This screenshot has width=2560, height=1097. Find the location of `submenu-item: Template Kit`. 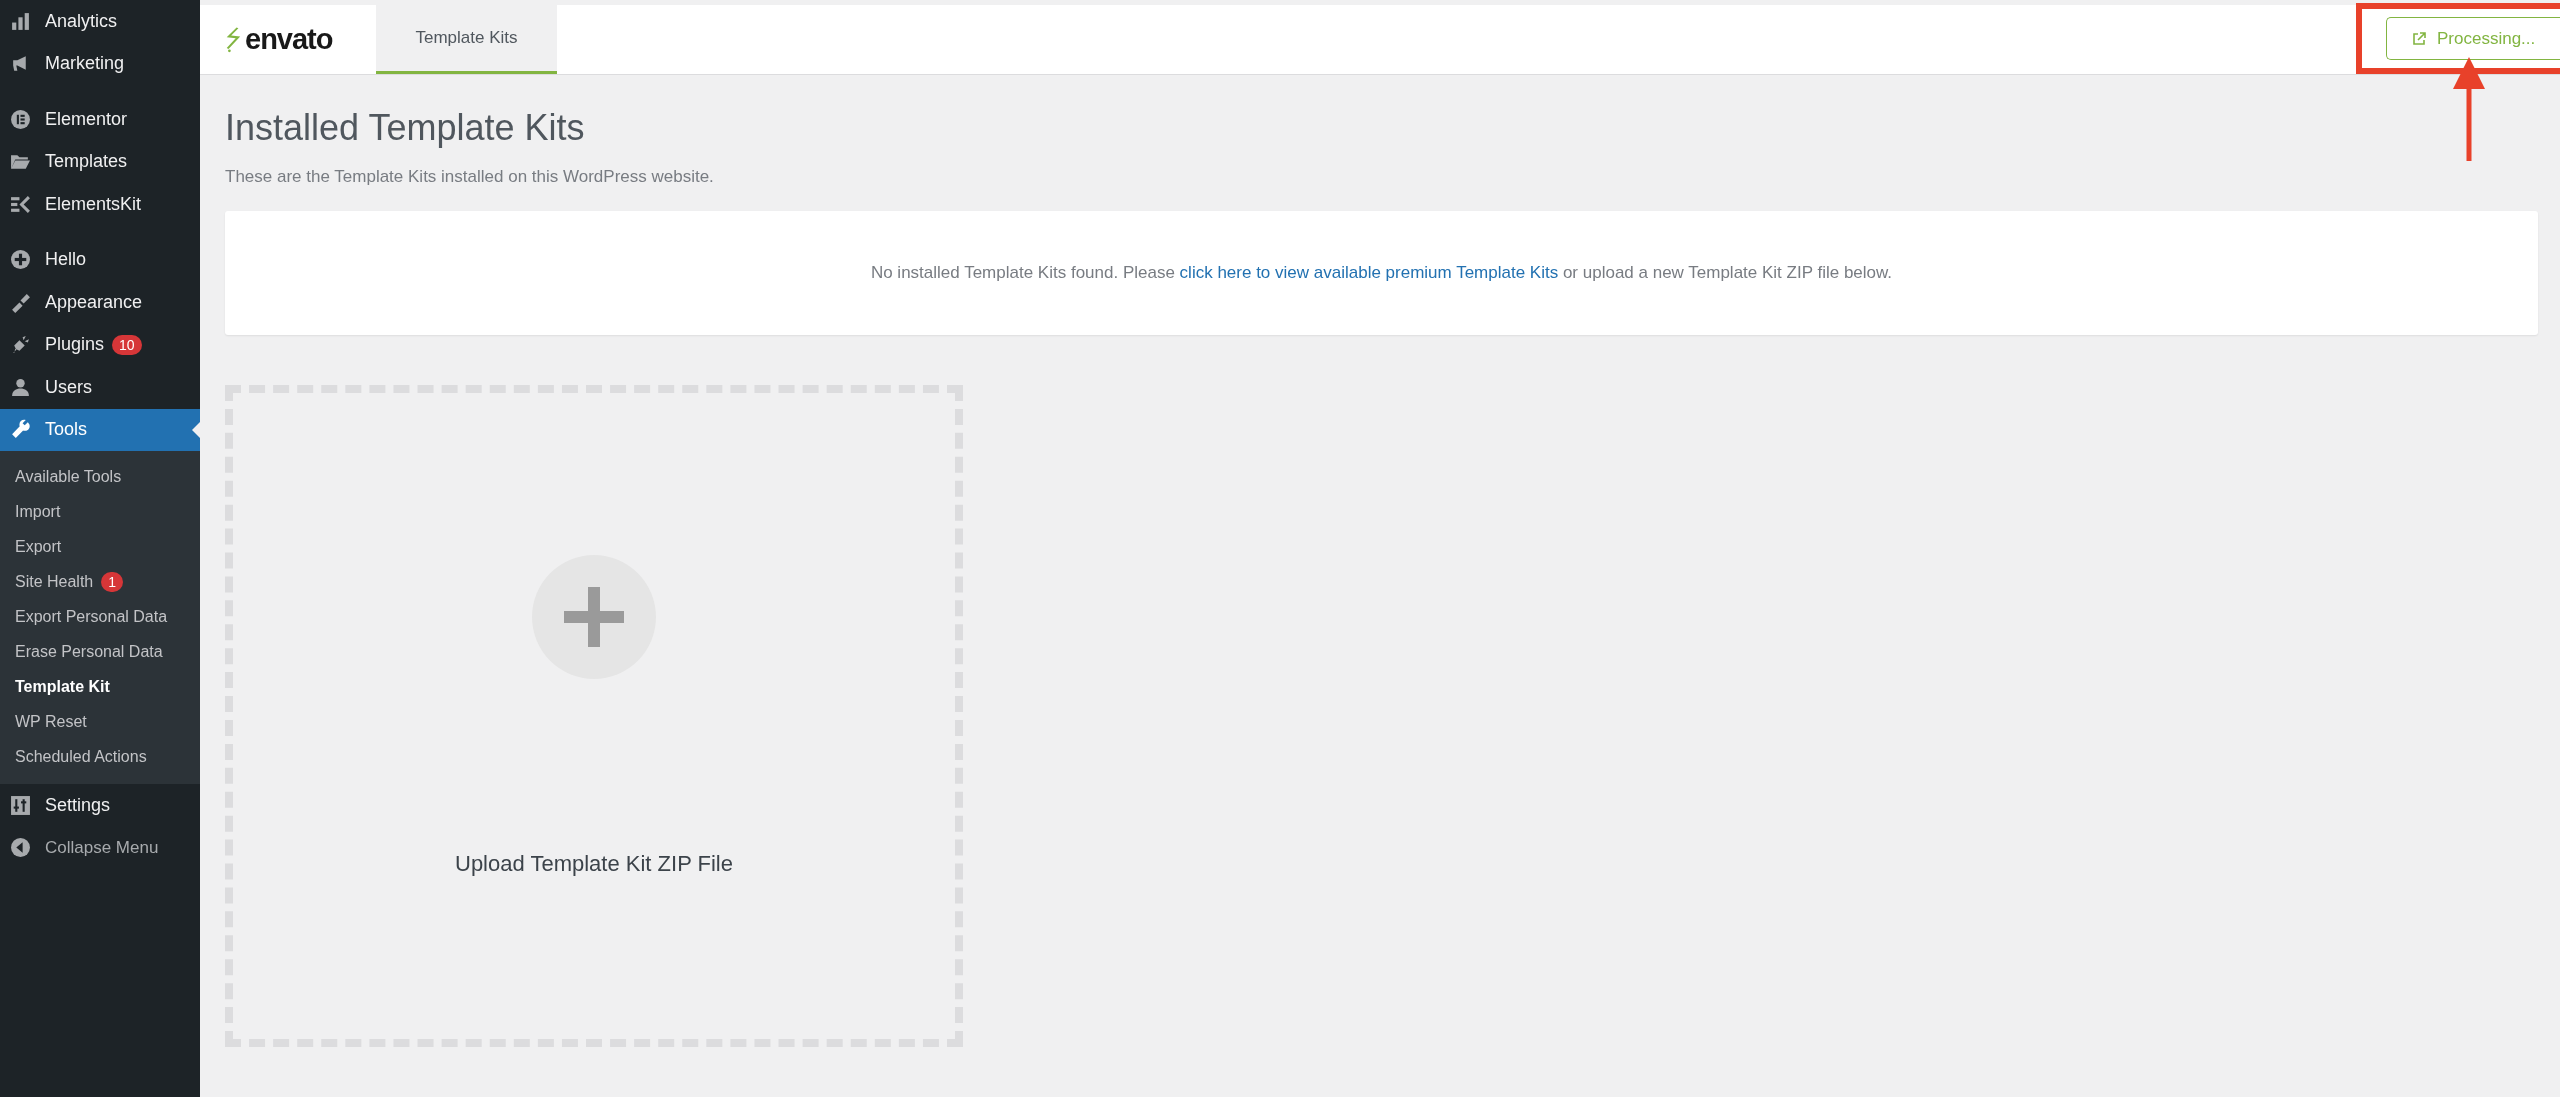

submenu-item: Template Kit is located at coordinates (100, 686).